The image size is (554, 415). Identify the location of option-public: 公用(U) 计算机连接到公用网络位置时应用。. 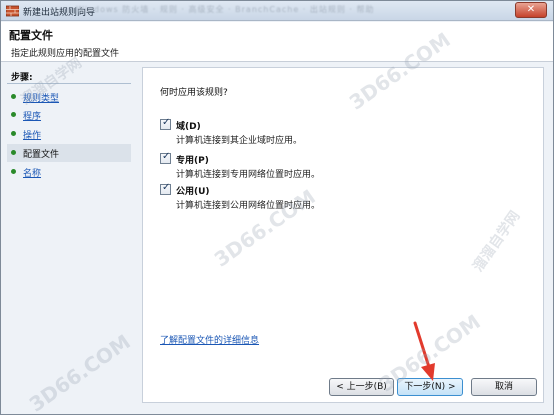
(310, 198).